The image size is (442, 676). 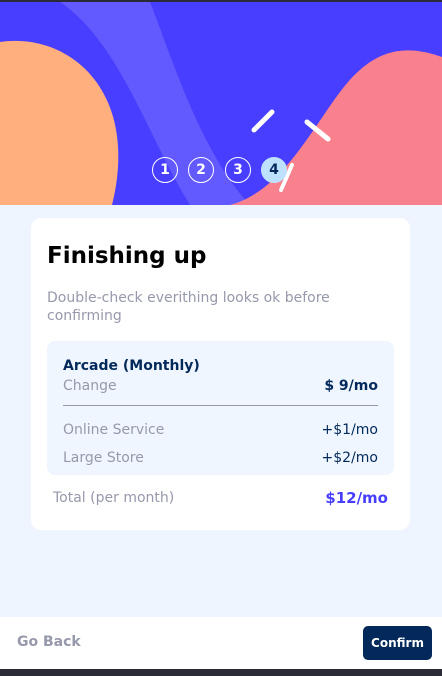 What do you see at coordinates (351, 386) in the screenshot?
I see `plan-price: $ 9/mo` at bounding box center [351, 386].